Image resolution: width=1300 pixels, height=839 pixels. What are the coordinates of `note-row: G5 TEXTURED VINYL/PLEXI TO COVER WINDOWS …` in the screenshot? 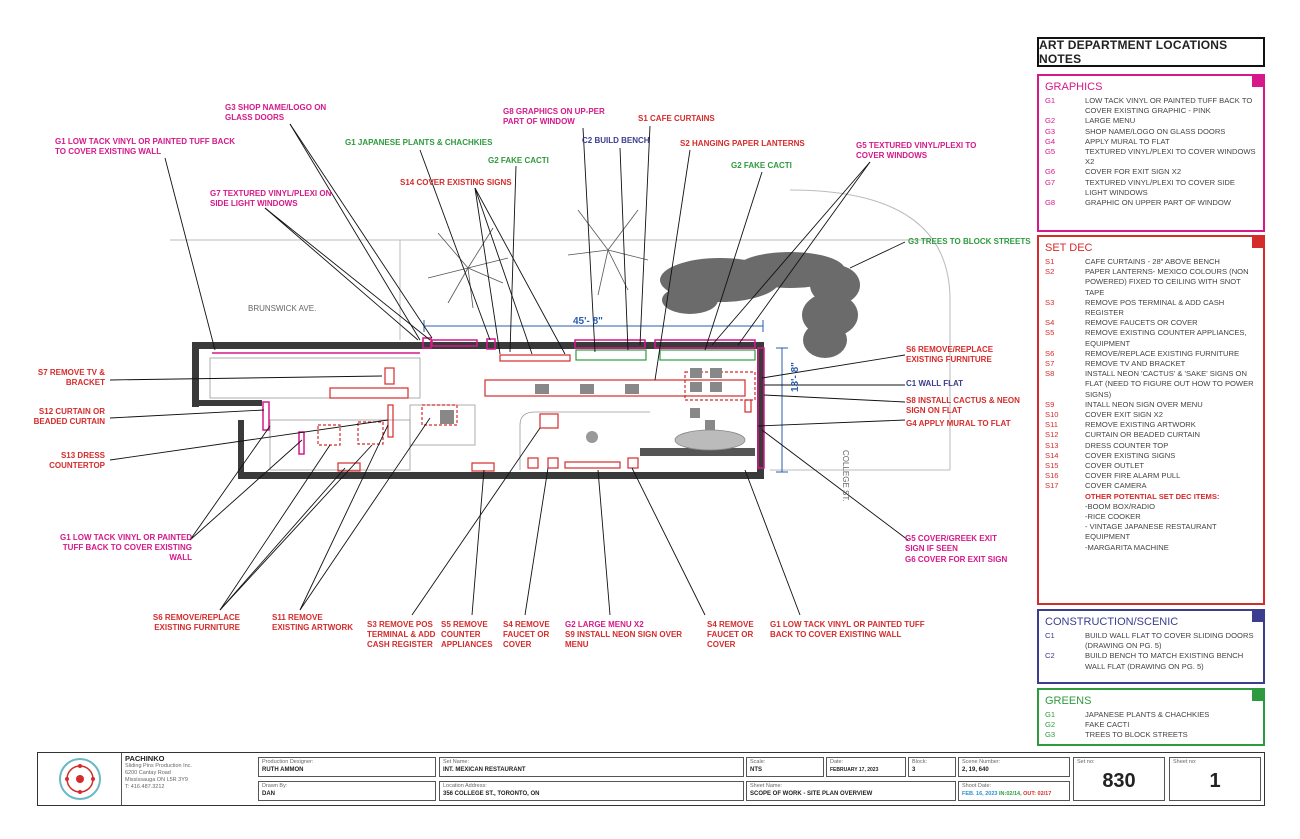 It's located at (1151, 157).